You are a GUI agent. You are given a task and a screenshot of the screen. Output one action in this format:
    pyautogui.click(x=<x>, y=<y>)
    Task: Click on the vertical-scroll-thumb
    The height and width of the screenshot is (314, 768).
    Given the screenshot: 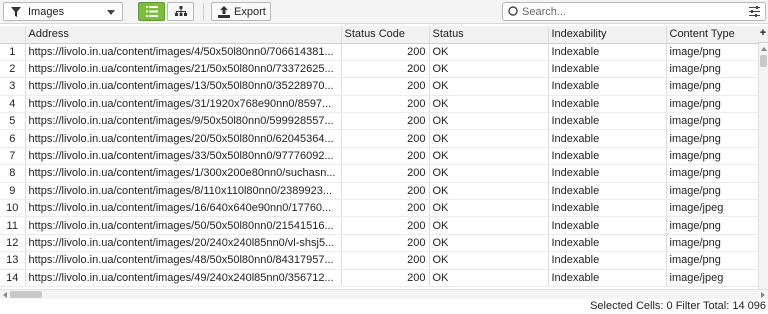 What is the action you would take?
    pyautogui.click(x=763, y=61)
    